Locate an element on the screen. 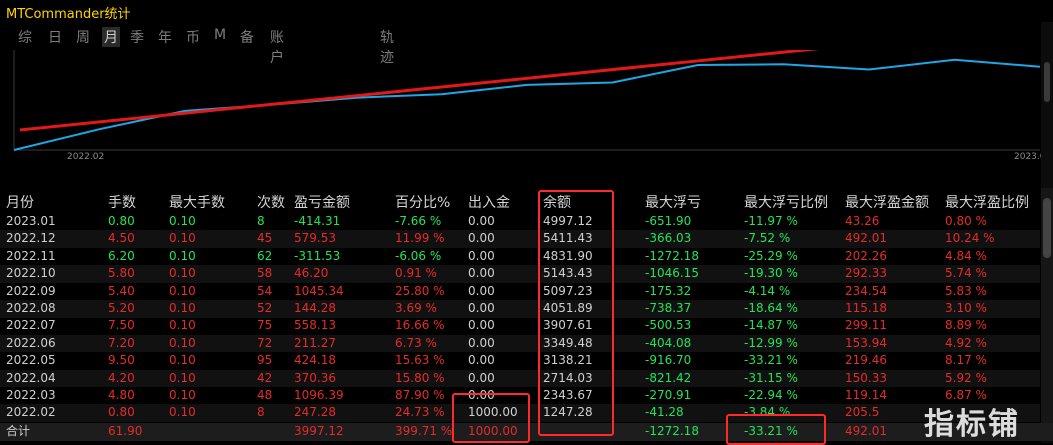 The image size is (1053, 445). col-max-lots: 最大手数 is located at coordinates (197, 203).